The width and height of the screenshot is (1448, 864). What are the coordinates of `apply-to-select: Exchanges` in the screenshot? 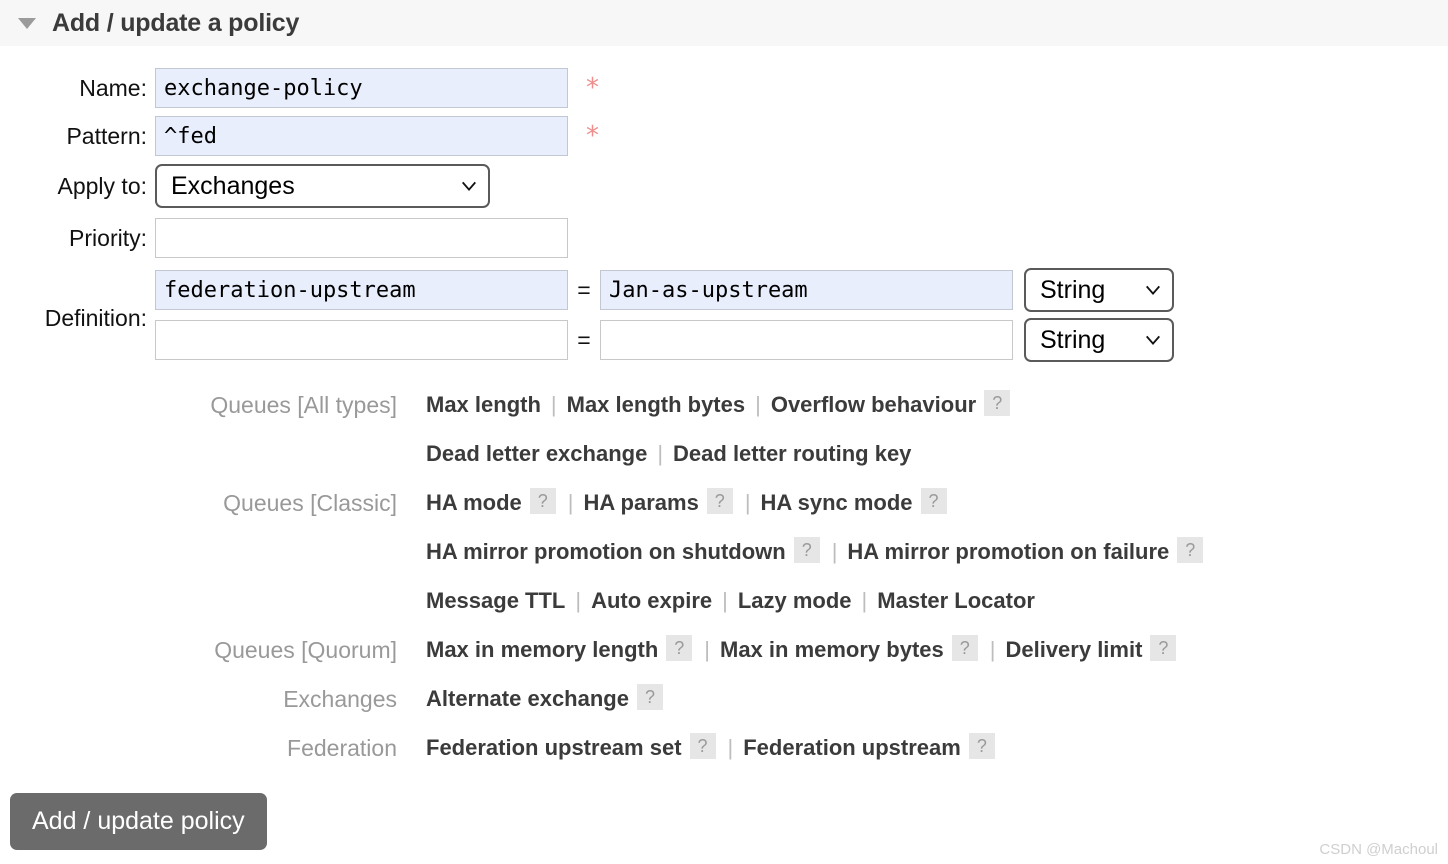 It's located at (322, 186).